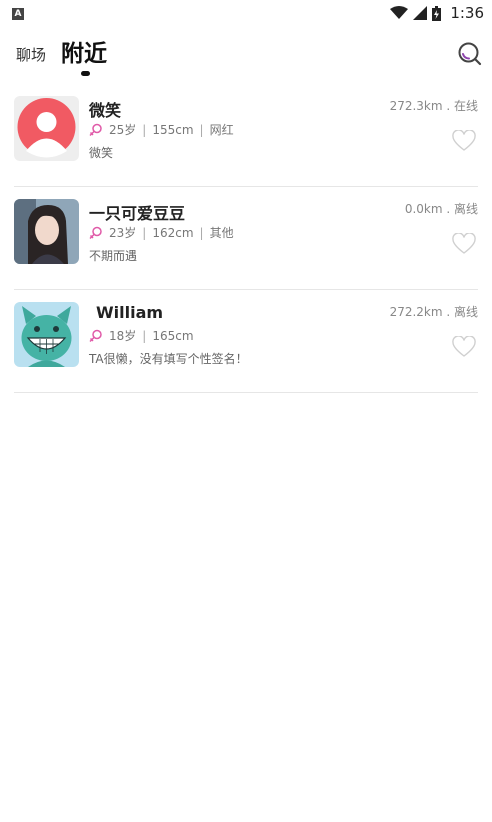 The width and height of the screenshot is (492, 822). I want to click on user-job: 网红, so click(221, 130).